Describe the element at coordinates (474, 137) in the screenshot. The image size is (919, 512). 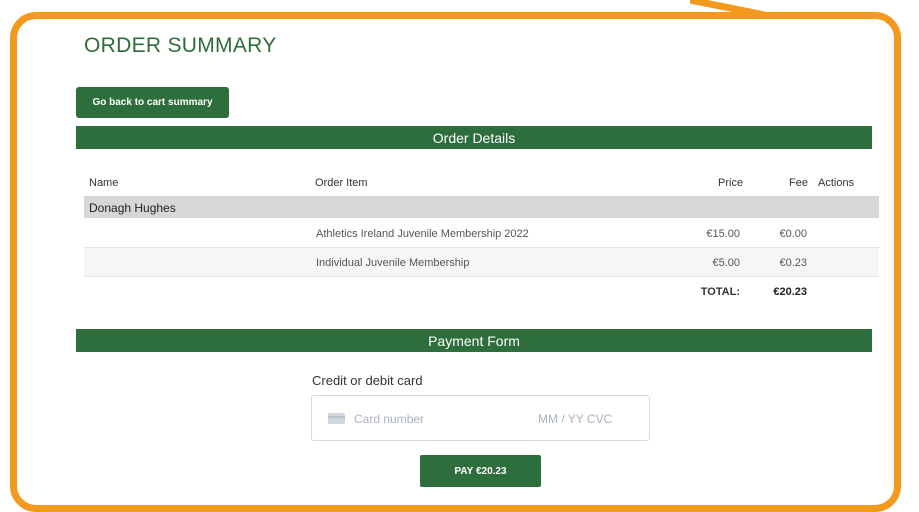
I see `order-details-header: Order Details` at that location.